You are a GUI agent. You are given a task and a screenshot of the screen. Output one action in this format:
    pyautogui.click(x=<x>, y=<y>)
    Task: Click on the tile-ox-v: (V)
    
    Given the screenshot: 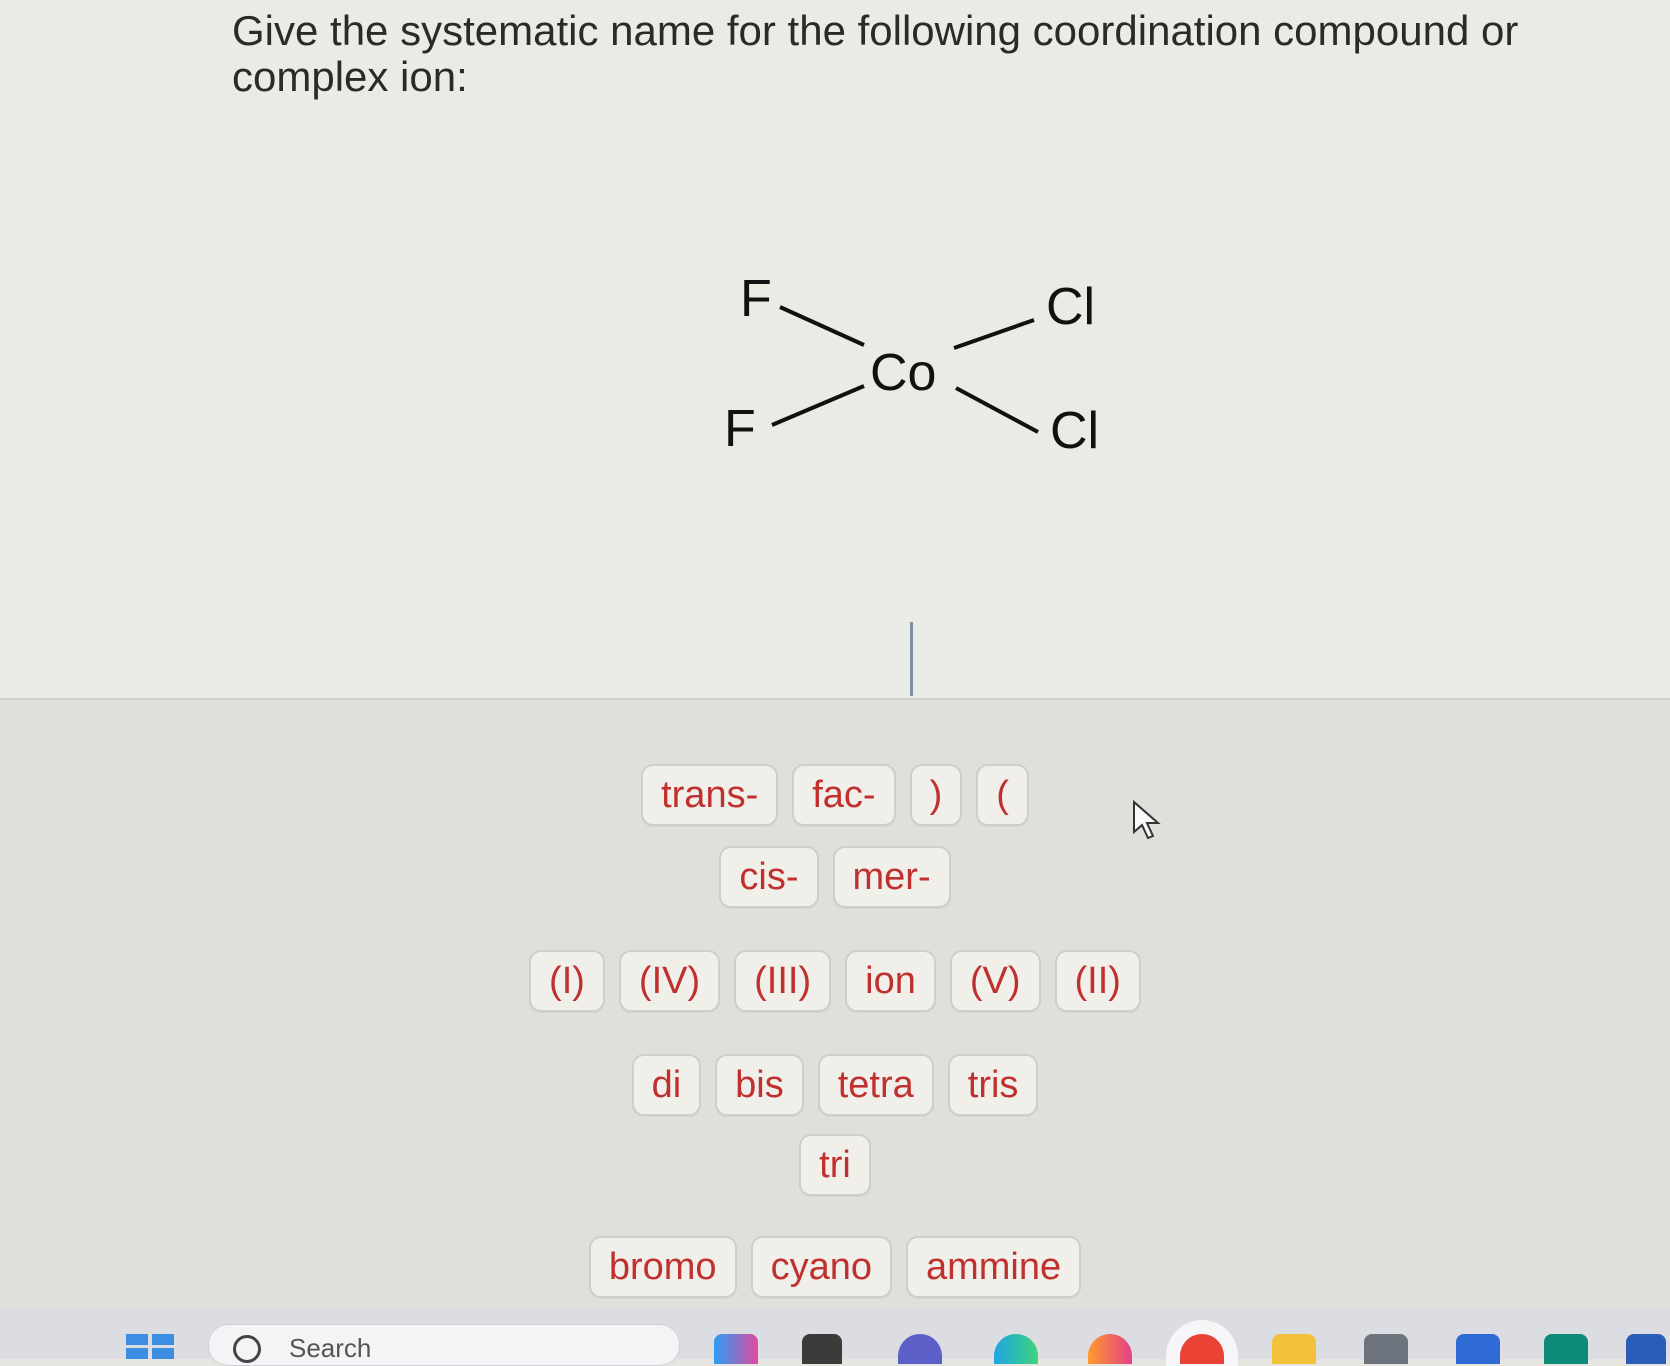 What is the action you would take?
    pyautogui.click(x=995, y=981)
    